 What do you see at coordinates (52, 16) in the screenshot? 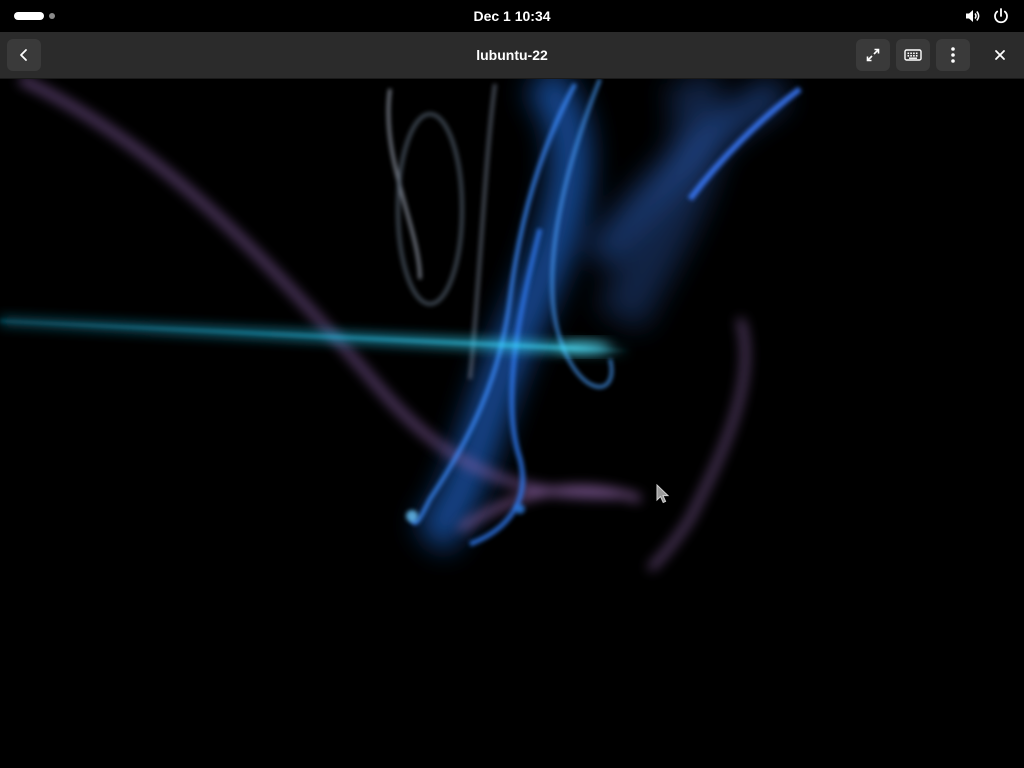
I see `workspace-dot` at bounding box center [52, 16].